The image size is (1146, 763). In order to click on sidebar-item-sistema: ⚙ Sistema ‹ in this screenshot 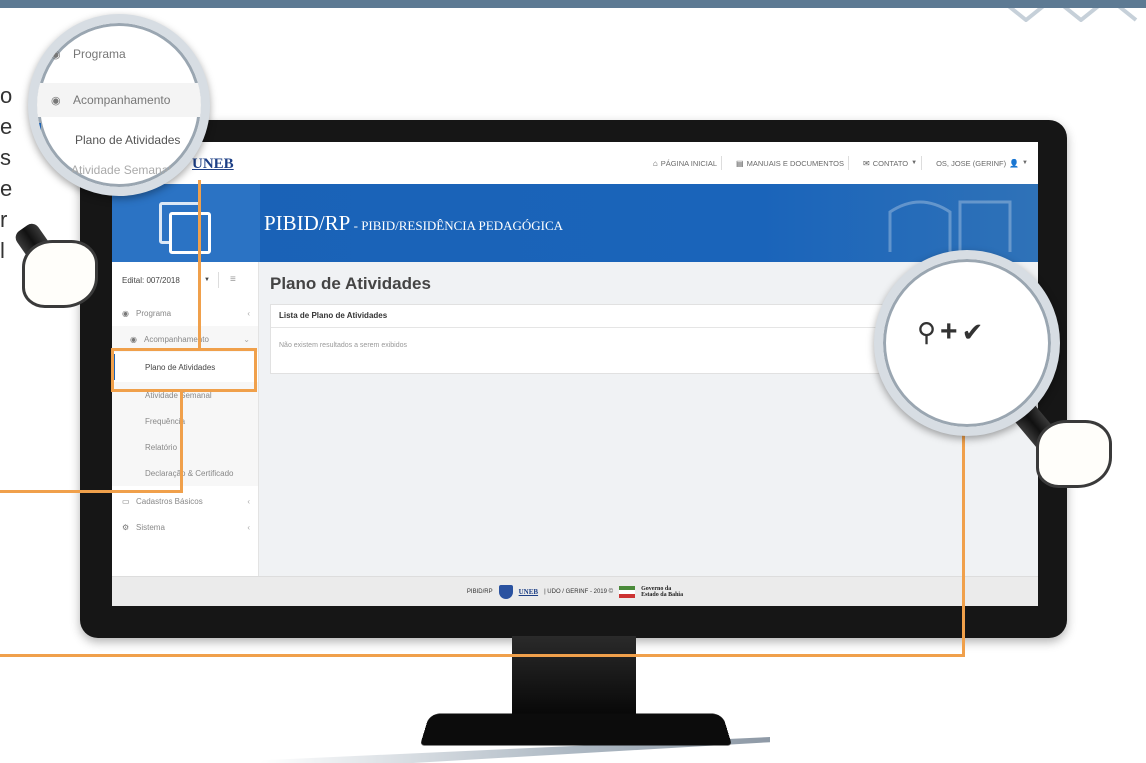, I will do `click(185, 527)`.